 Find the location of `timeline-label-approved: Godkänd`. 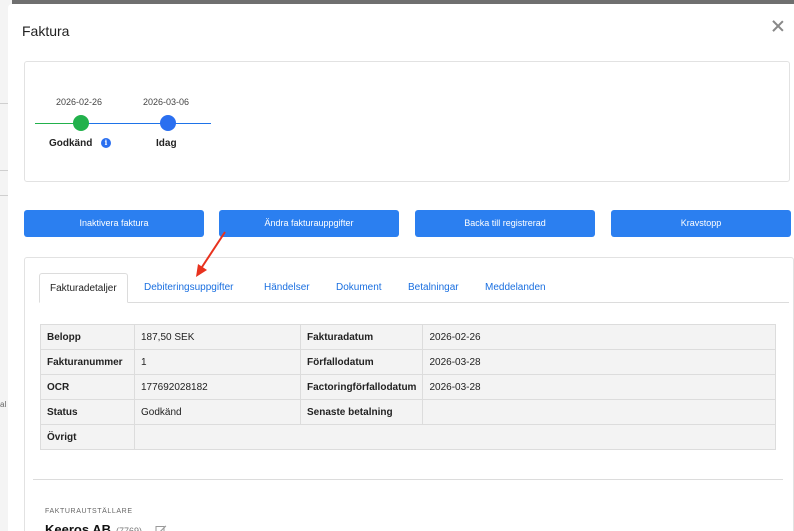

timeline-label-approved: Godkänd is located at coordinates (71, 143).